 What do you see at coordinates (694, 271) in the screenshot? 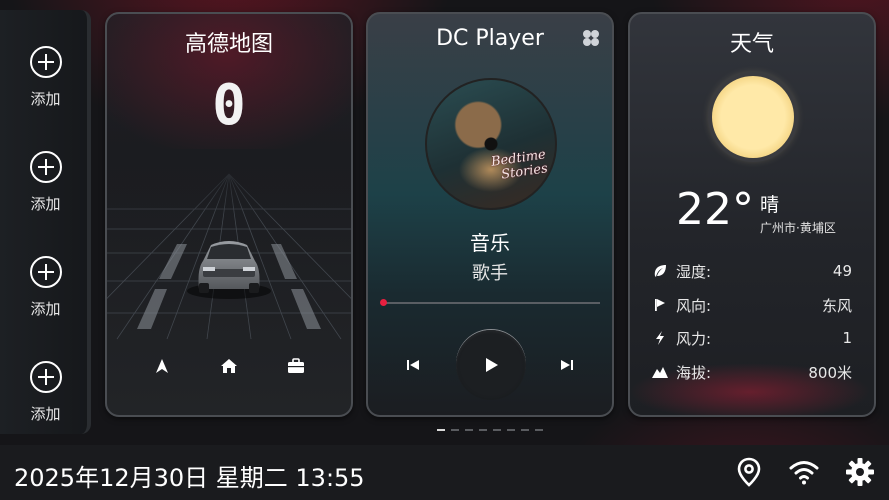
I see `humidity-label: 湿度:` at bounding box center [694, 271].